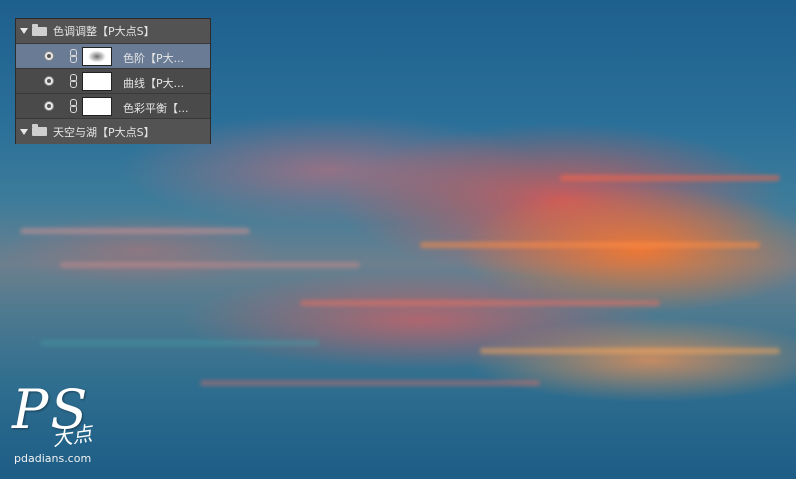 This screenshot has width=796, height=479. I want to click on layer-group-sky-lake: 天空与湖【P大点S】, so click(113, 131).